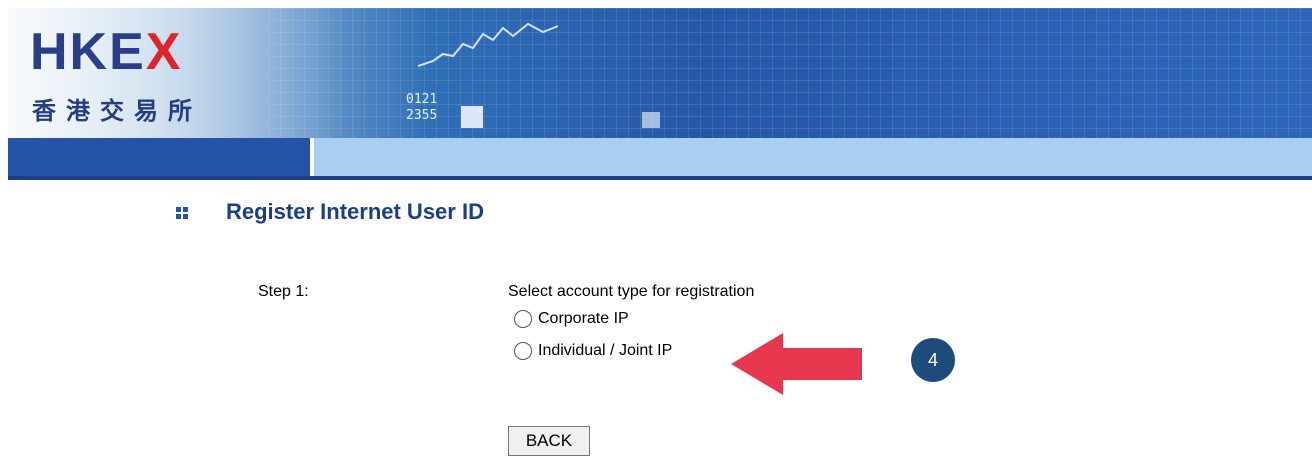 Image resolution: width=1312 pixels, height=457 pixels. What do you see at coordinates (605, 350) in the screenshot?
I see `option-label: Individual / Joint IP` at bounding box center [605, 350].